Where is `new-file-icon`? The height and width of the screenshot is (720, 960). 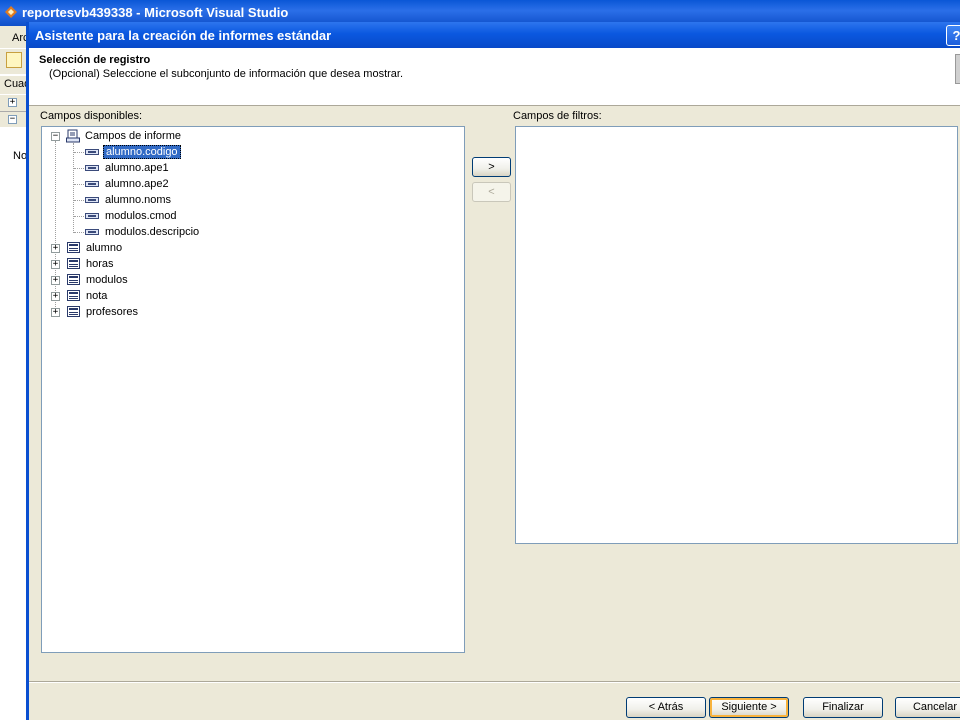
new-file-icon is located at coordinates (14, 60).